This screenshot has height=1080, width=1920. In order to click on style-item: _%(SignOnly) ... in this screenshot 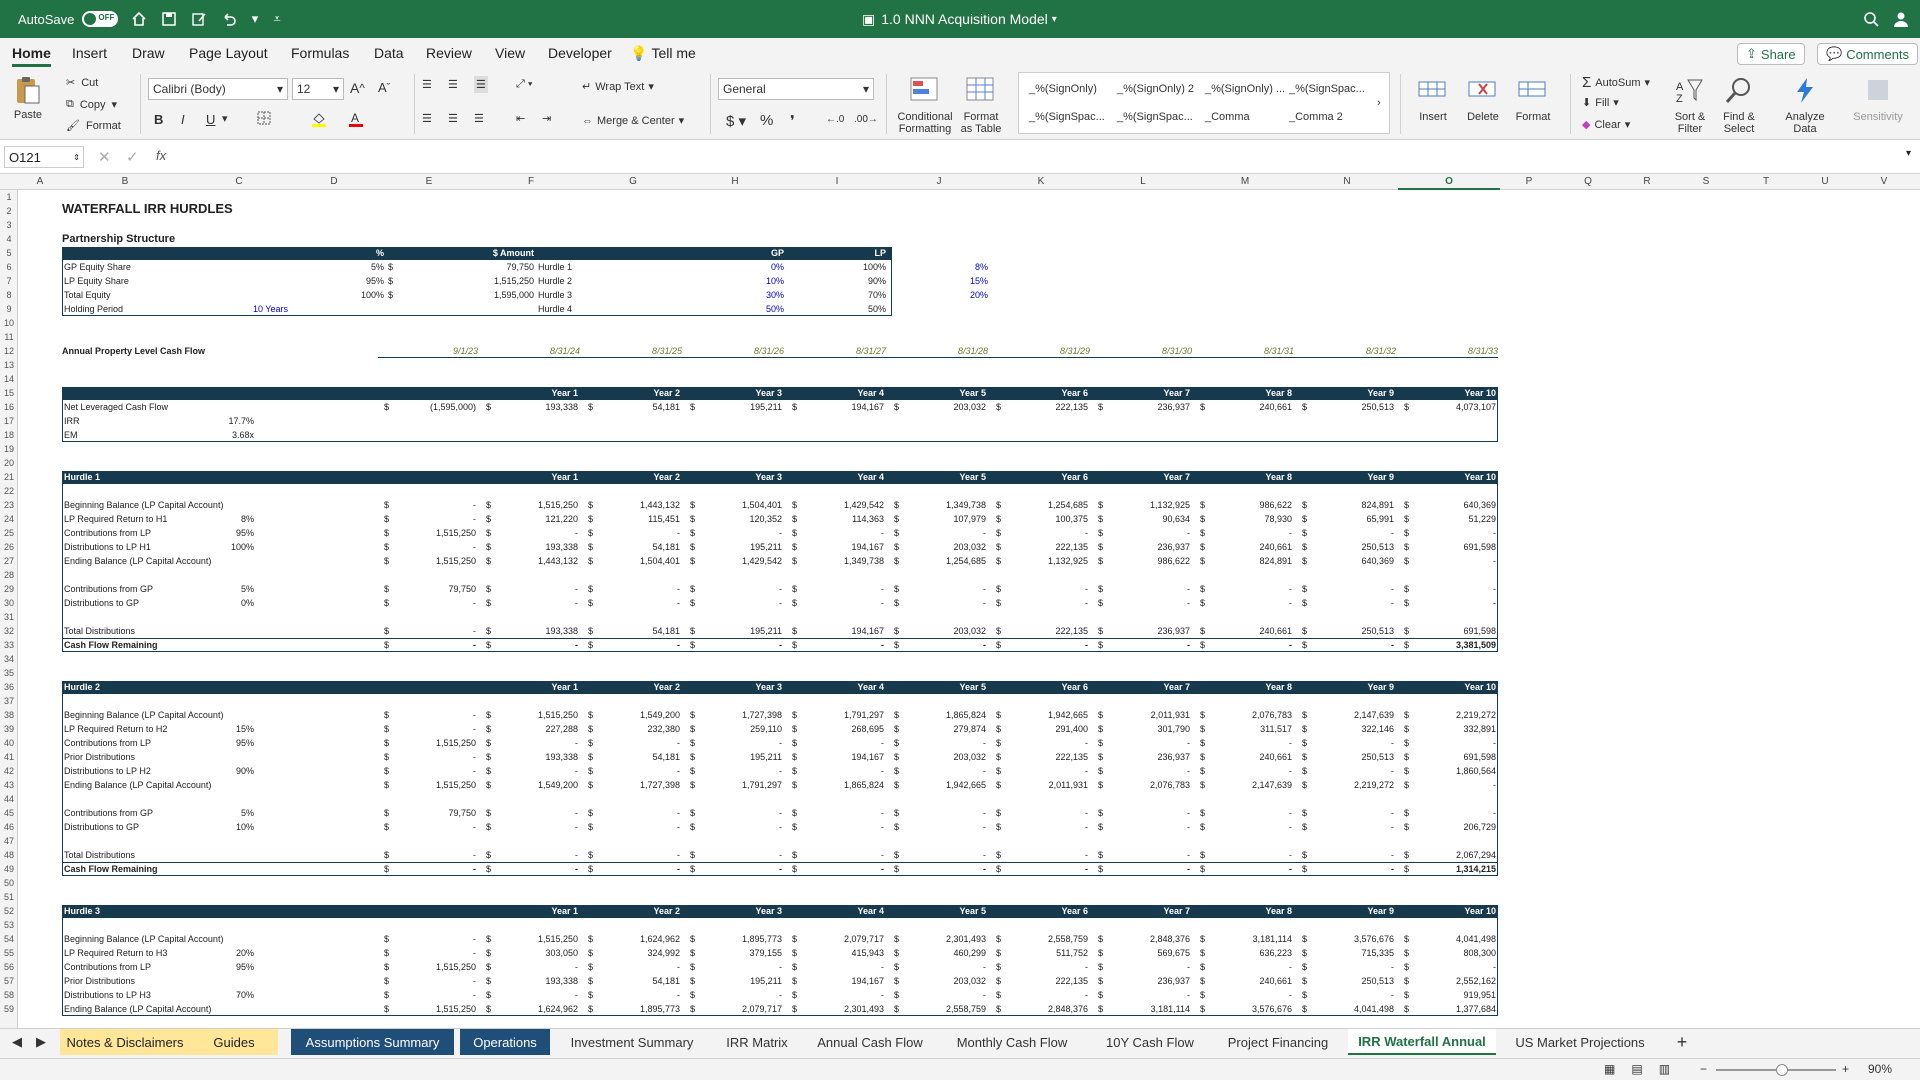, I will do `click(1245, 89)`.